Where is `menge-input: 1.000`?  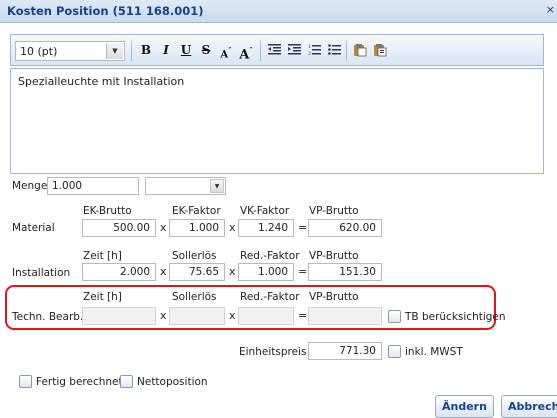 menge-input: 1.000 is located at coordinates (93, 186).